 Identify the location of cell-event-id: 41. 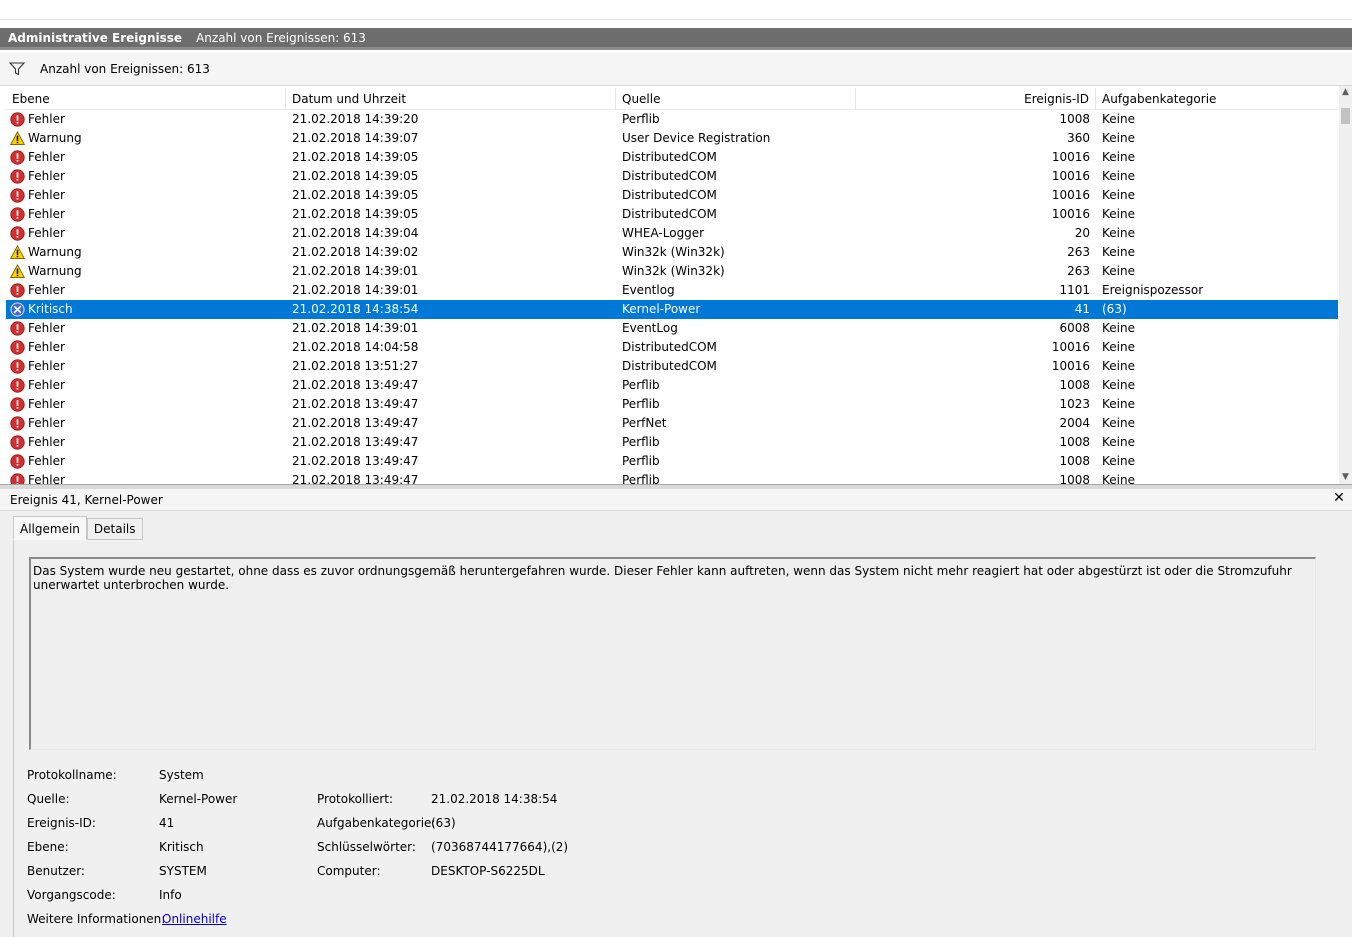
(1082, 309).